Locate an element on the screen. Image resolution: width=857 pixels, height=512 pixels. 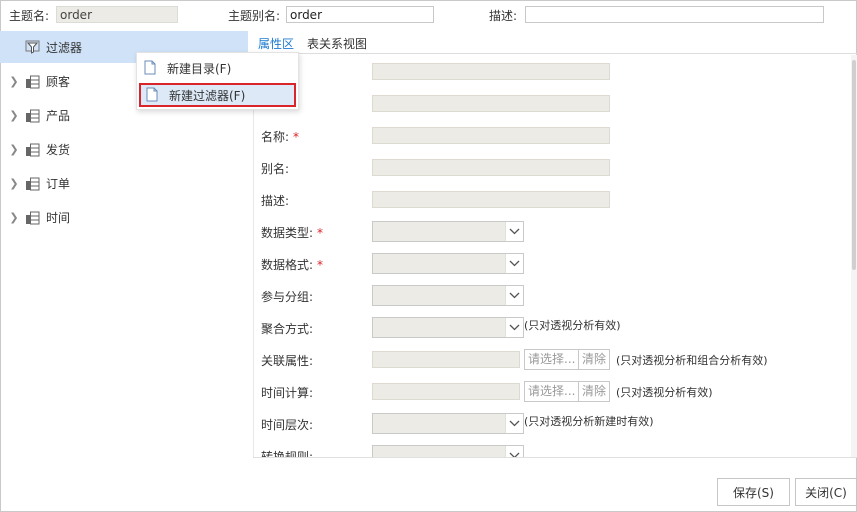
menu-item-label: 新建目录(F) is located at coordinates (199, 68).